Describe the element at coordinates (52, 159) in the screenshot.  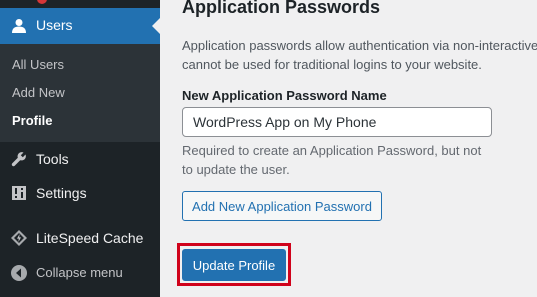
I see `sidebar-item-label: Tools` at that location.